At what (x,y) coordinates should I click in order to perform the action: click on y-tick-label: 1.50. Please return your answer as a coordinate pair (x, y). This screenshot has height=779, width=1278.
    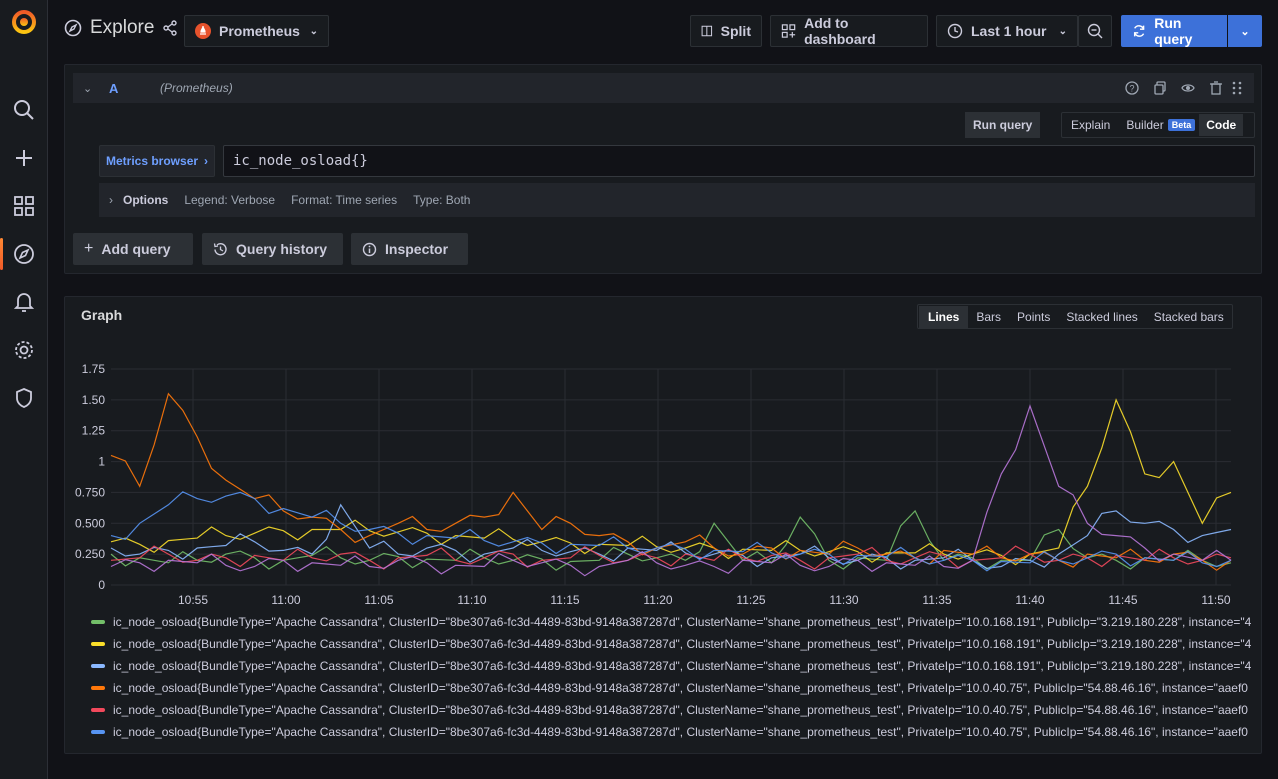
    Looking at the image, I should click on (94, 400).